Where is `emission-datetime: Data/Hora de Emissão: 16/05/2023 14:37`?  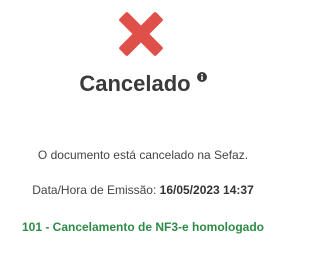 emission-datetime: Data/Hora de Emissão: 16/05/2023 14:37 is located at coordinates (143, 190).